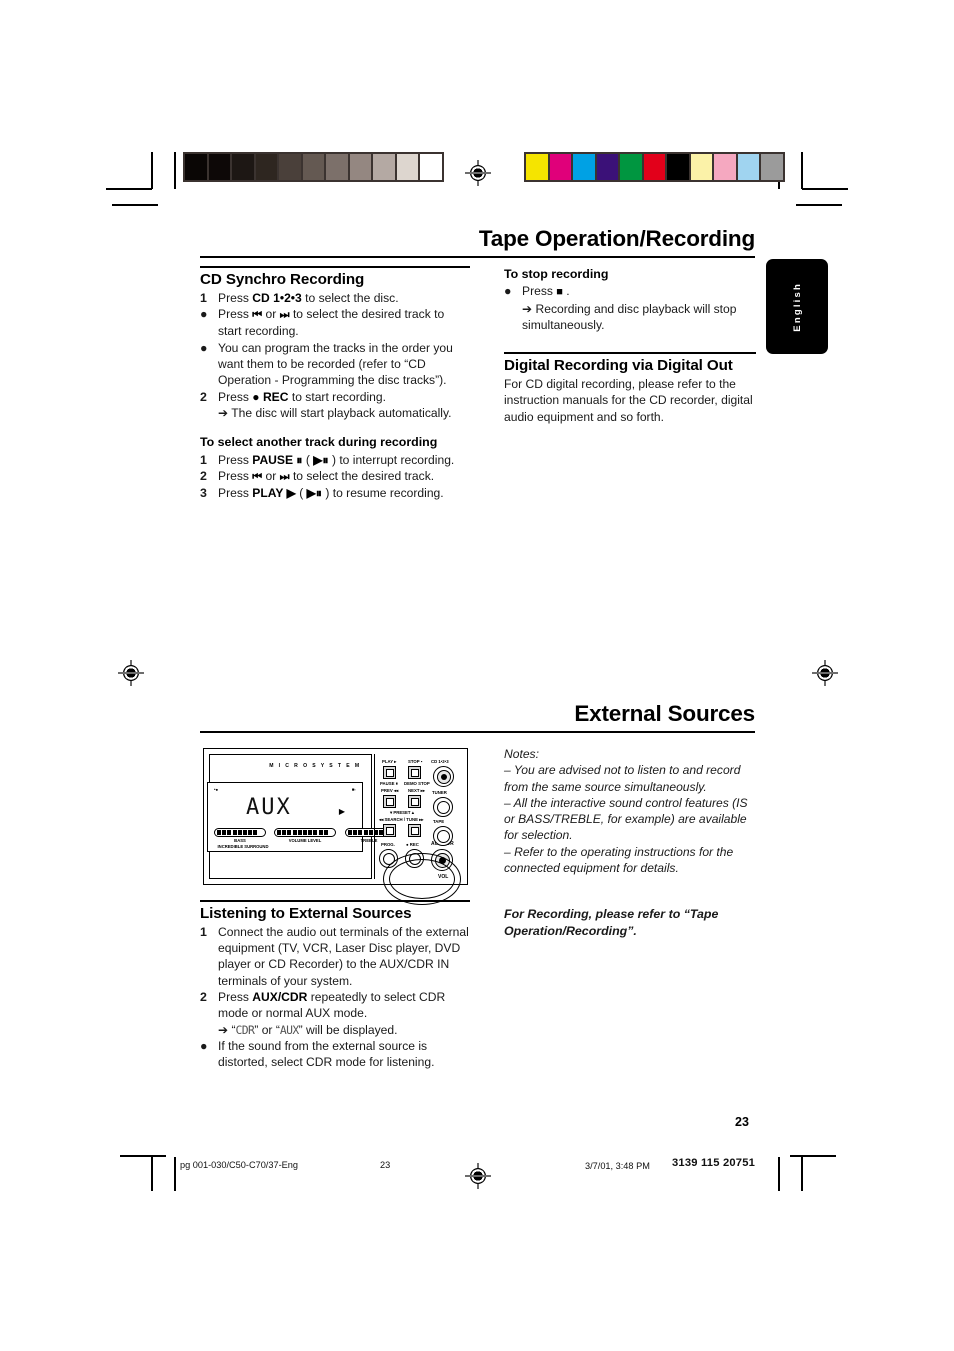 This screenshot has height=1351, width=954. I want to click on crop-mark-bl-v, so click(152, 1174).